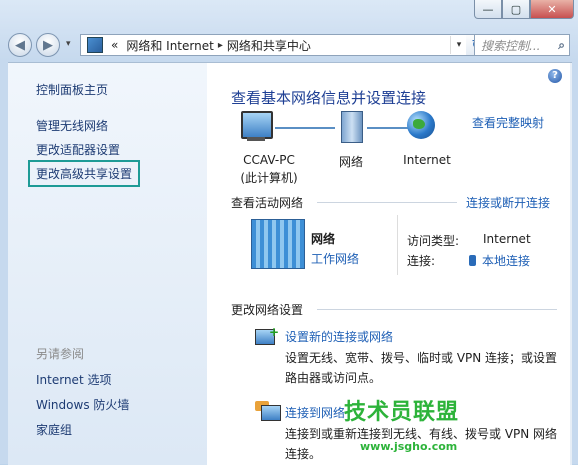  What do you see at coordinates (267, 336) in the screenshot?
I see `new-connection-icon: +` at bounding box center [267, 336].